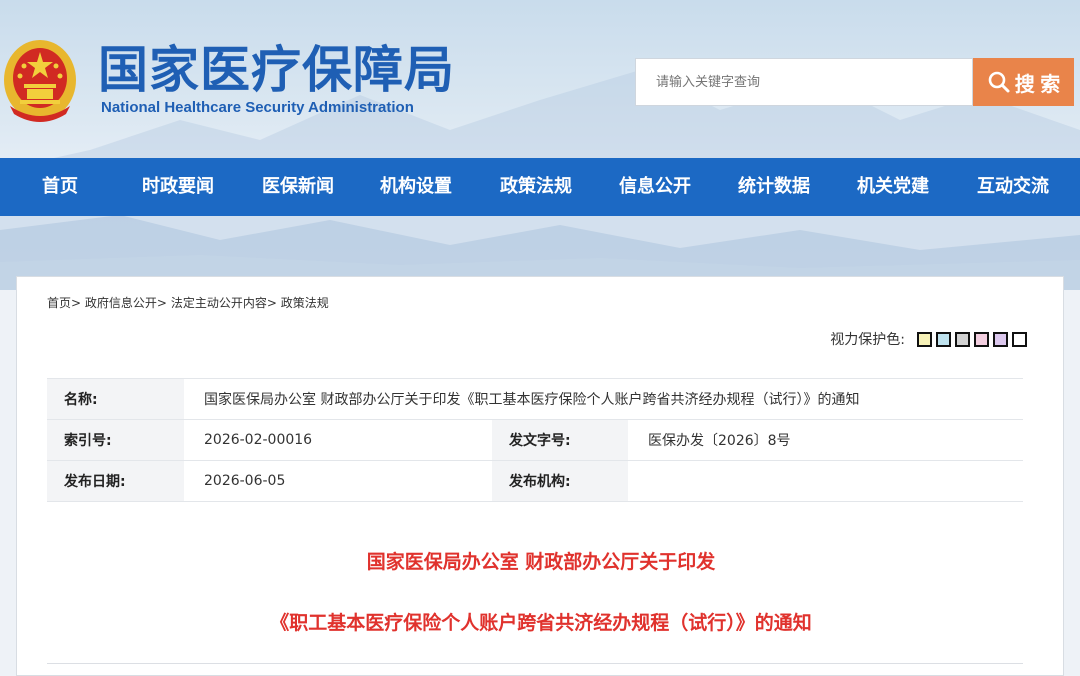 This screenshot has height=676, width=1080. I want to click on nav-item-interaction: 互动交流, so click(1013, 187).